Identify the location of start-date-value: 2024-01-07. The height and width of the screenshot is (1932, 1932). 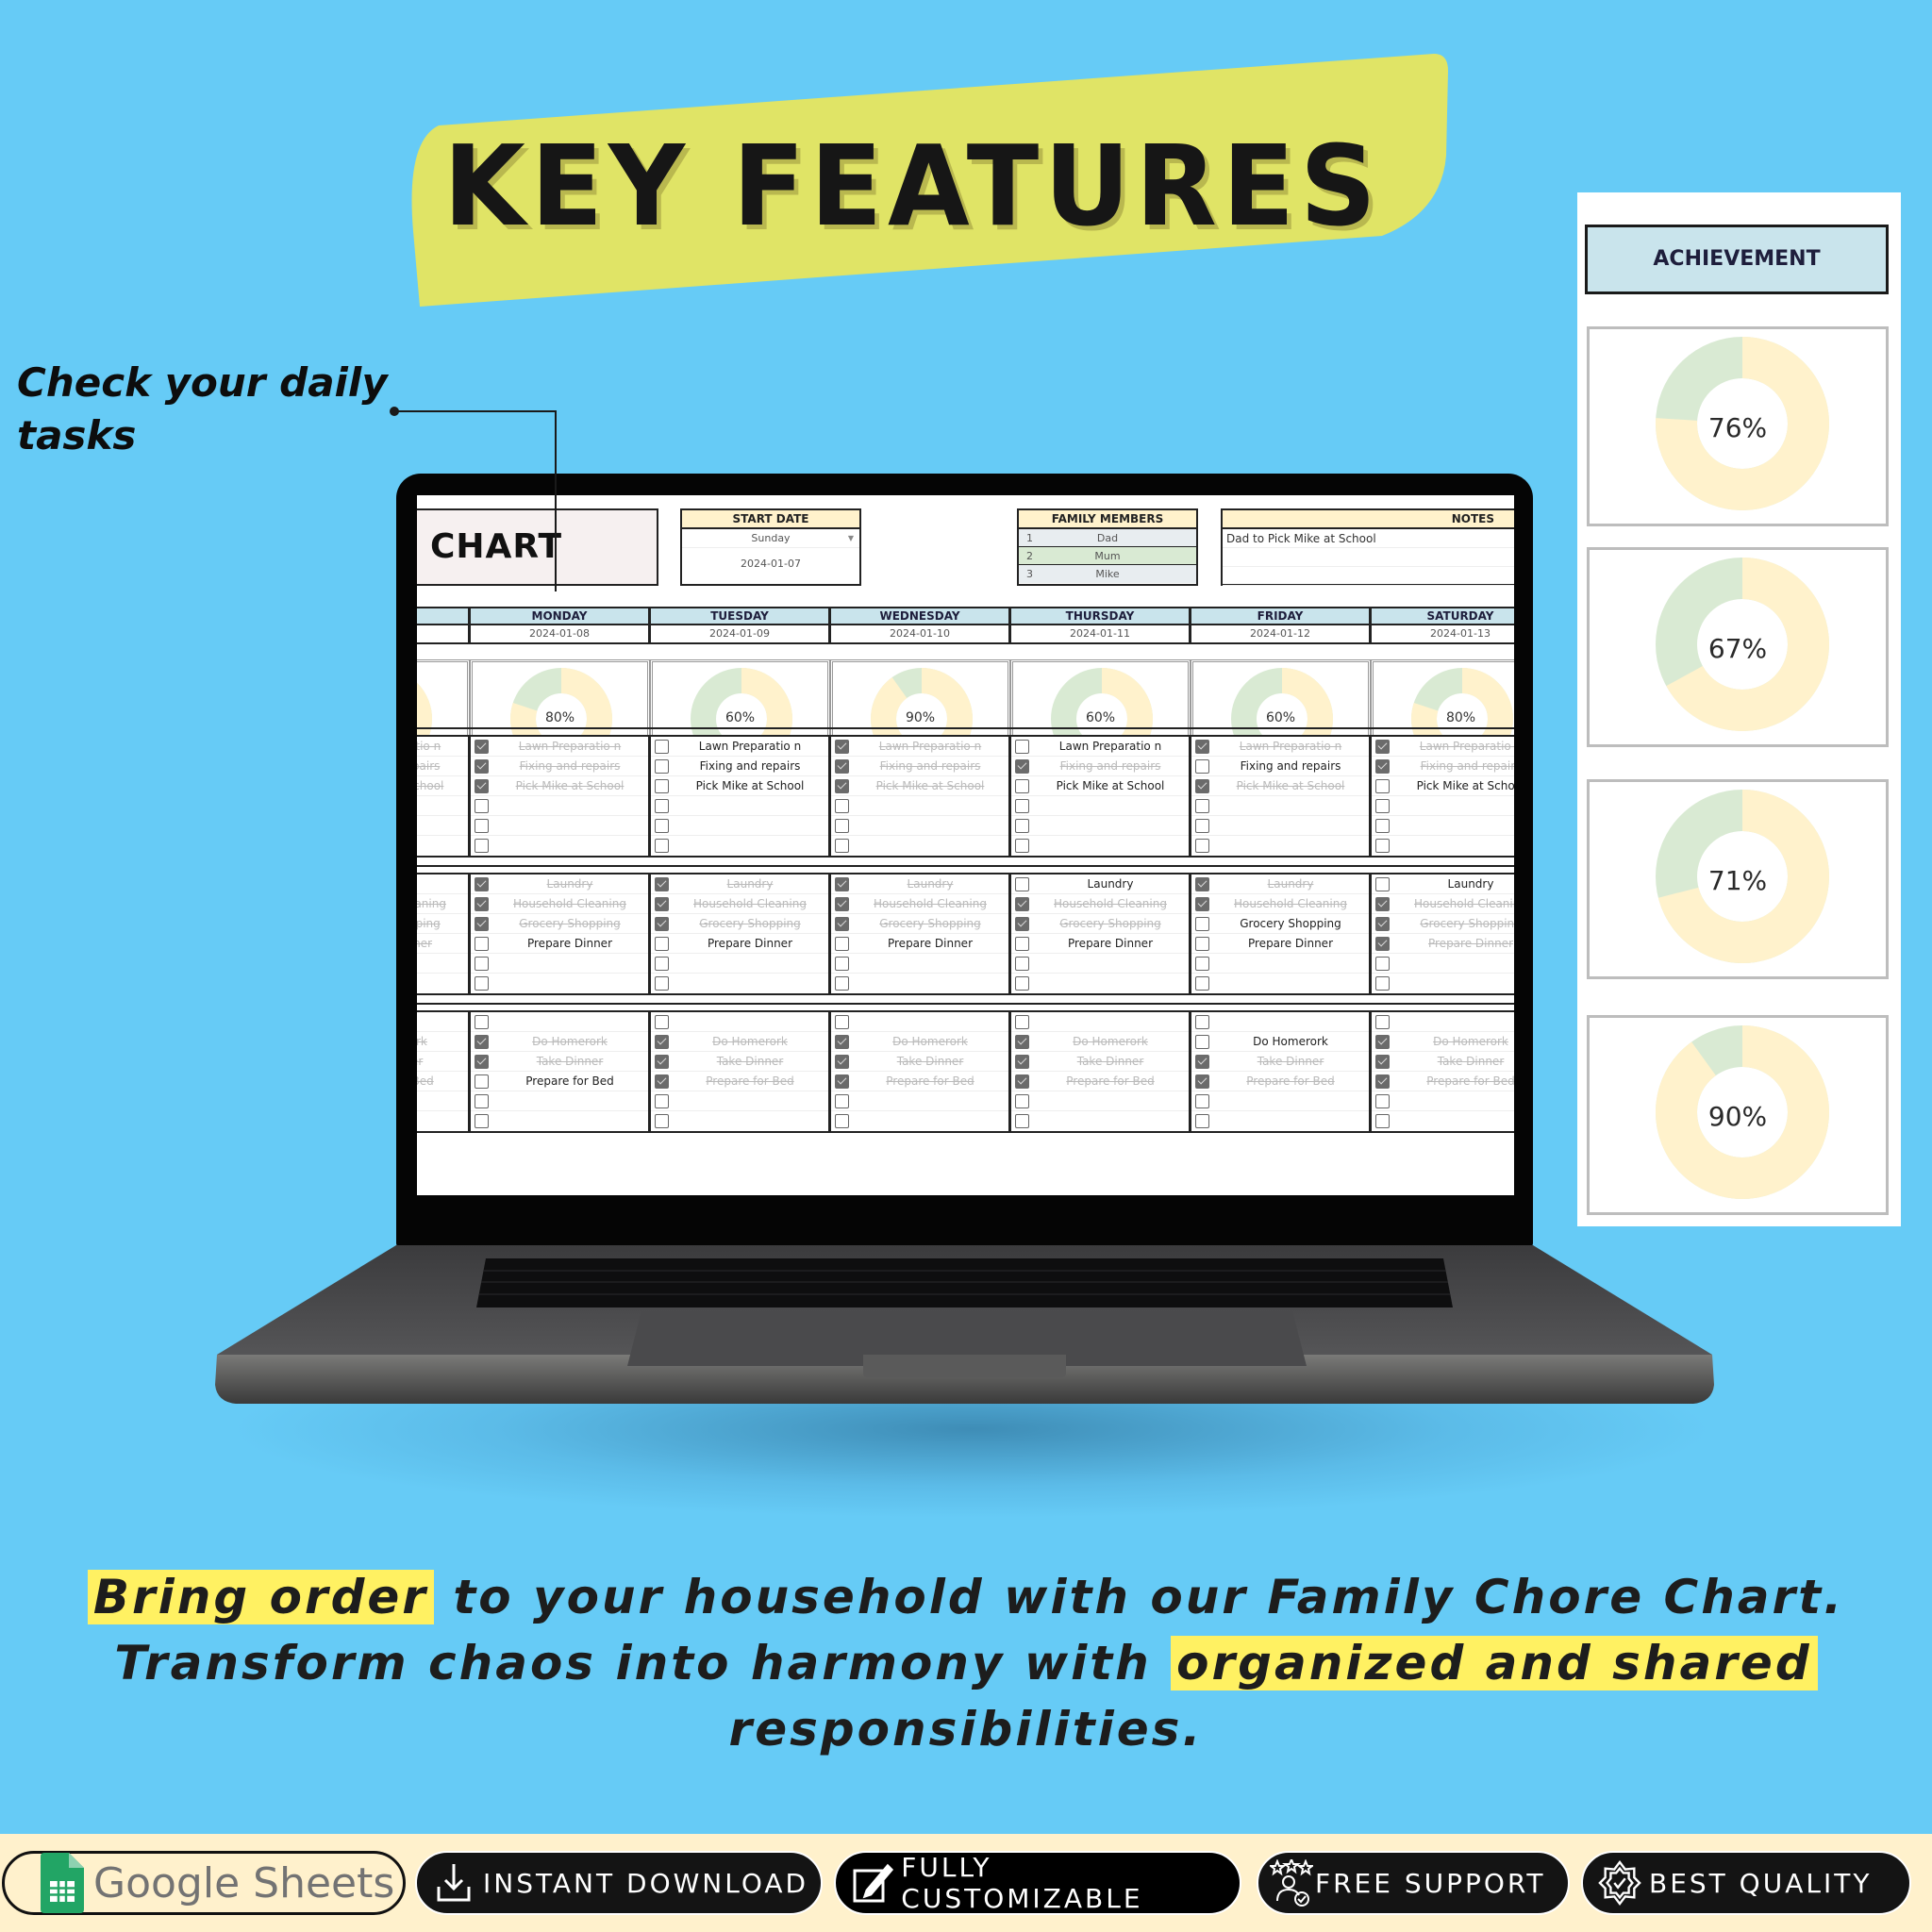
(770, 564).